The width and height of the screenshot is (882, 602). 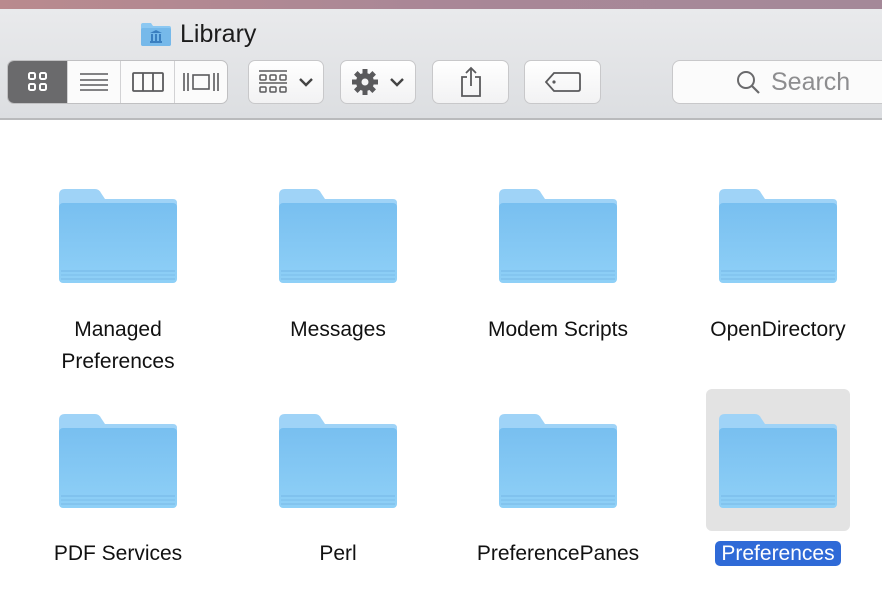 I want to click on list-view-button, so click(x=94, y=82).